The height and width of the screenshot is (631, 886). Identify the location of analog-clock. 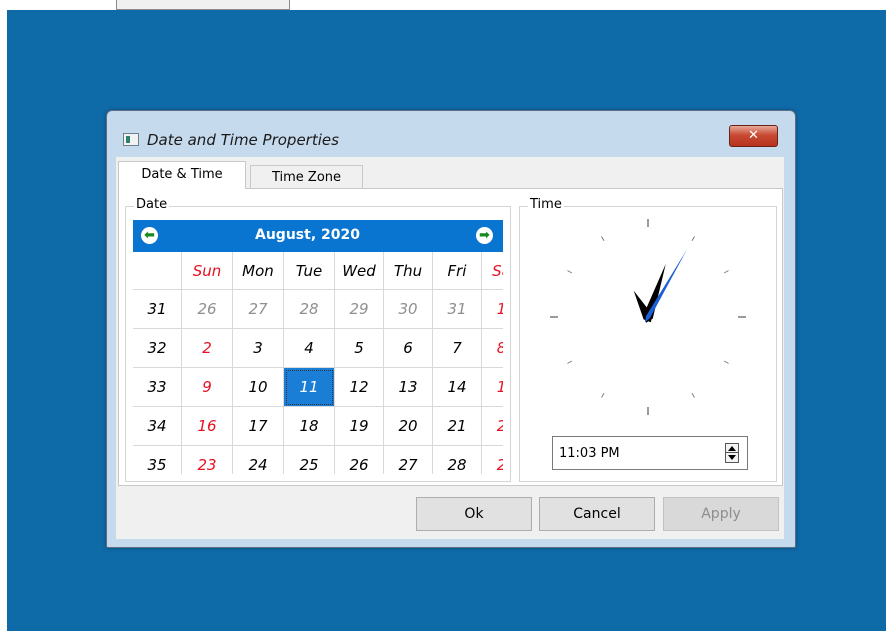
(648, 313).